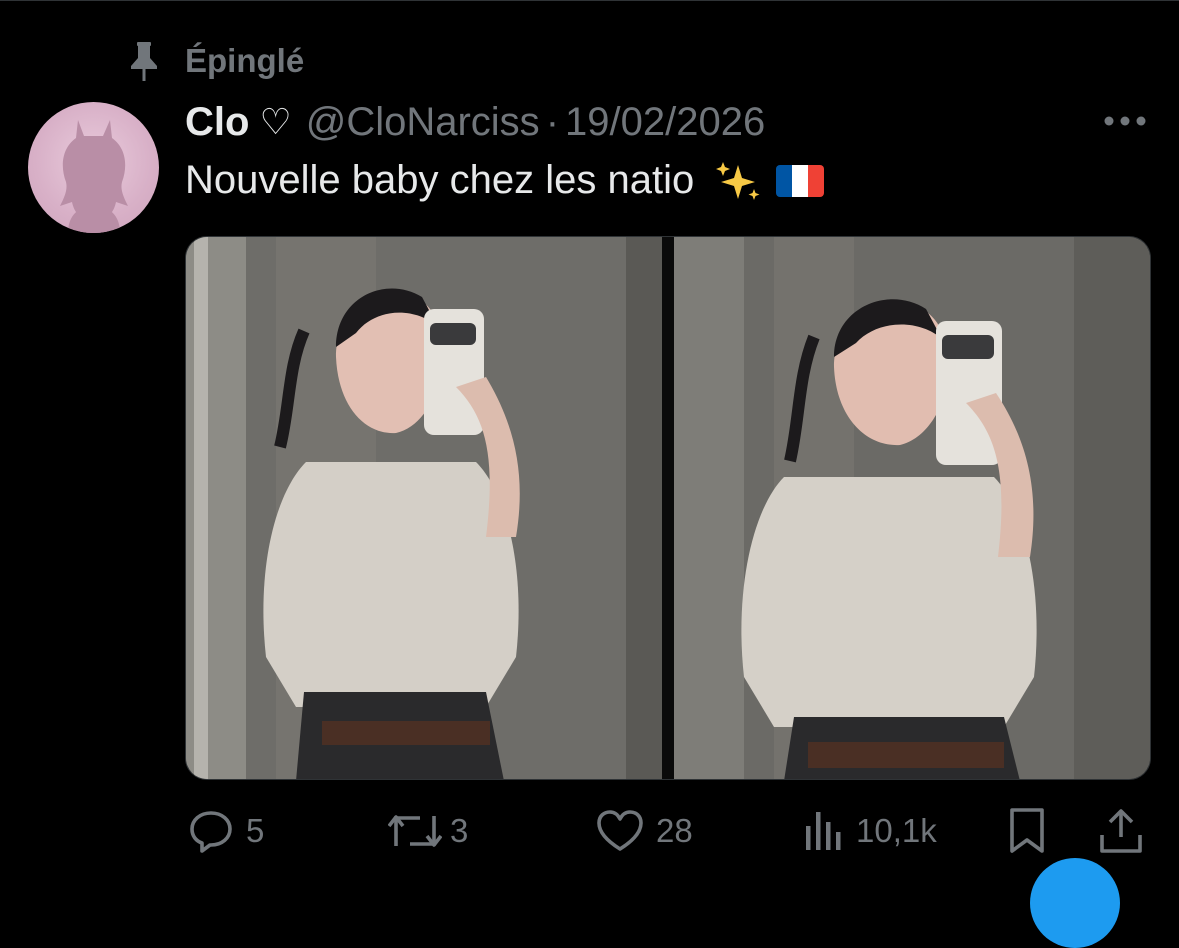 The image size is (1179, 948). Describe the element at coordinates (620, 830) in the screenshot. I see `heart-icon` at that location.